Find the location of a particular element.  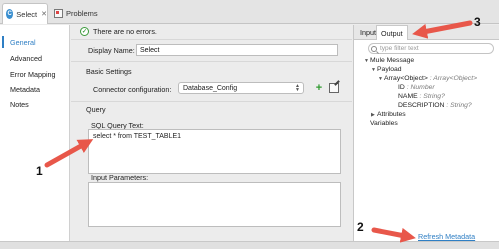

tree-node-payload: ▼Payload is located at coordinates (386, 69).